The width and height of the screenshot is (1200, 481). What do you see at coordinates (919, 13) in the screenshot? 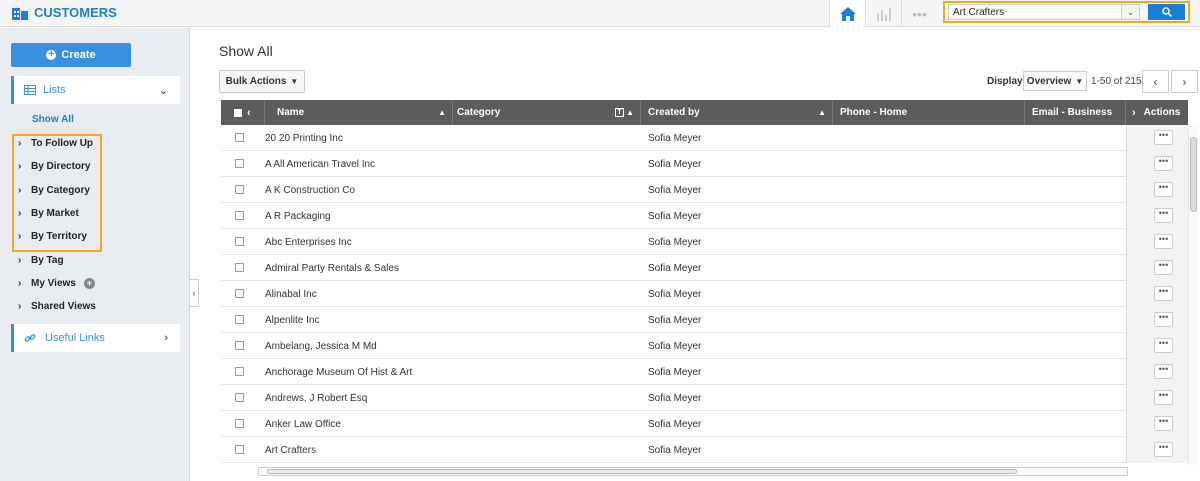
I see `more-apps-icon: •••` at bounding box center [919, 13].